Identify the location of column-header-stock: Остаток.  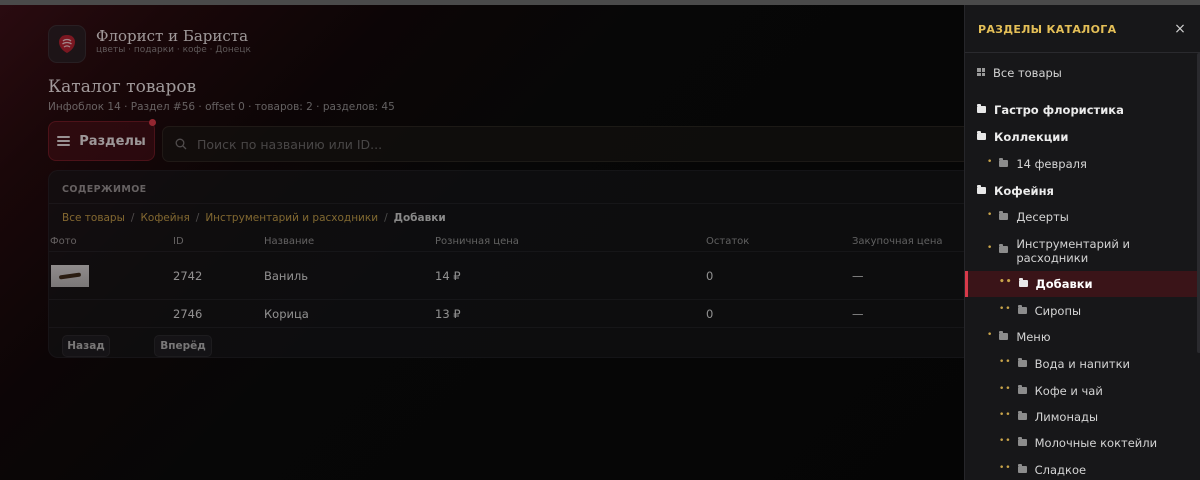
(728, 241).